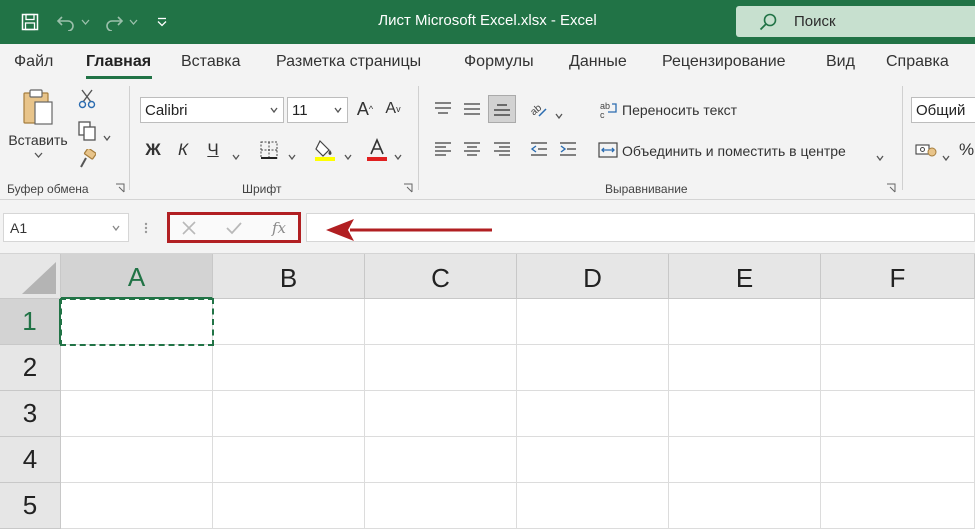 The width and height of the screenshot is (975, 531). Describe the element at coordinates (289, 276) in the screenshot. I see `column-header-b: B` at that location.